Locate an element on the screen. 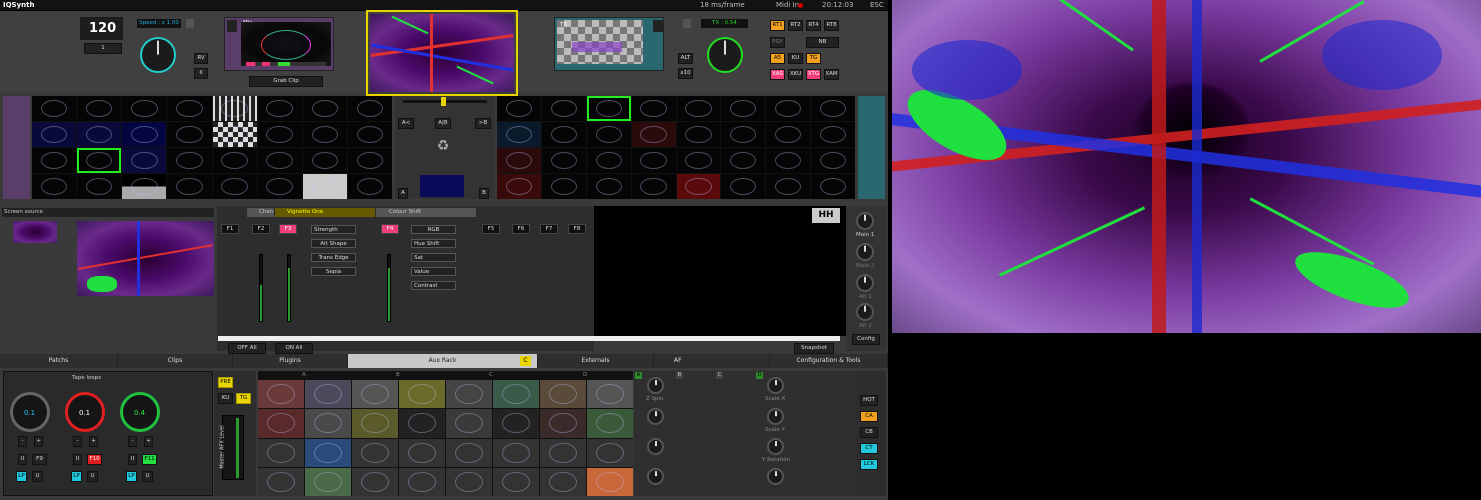  tab-aux-rack: Aux Rack is located at coordinates (443, 361).